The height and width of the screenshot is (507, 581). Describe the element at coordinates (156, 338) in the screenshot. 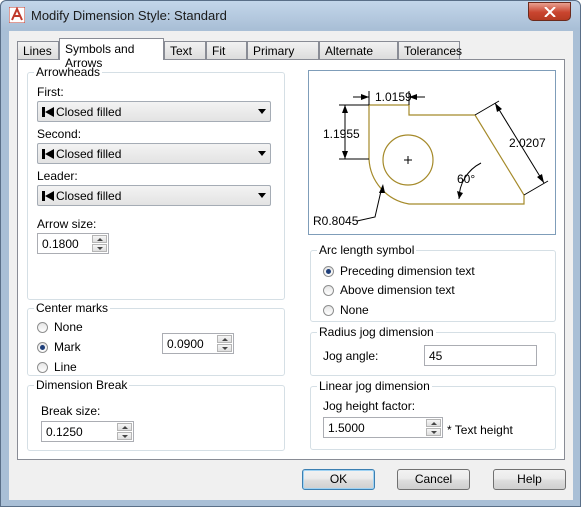

I see `center-marks-group: Center marks None Mark Line 0.0900` at that location.